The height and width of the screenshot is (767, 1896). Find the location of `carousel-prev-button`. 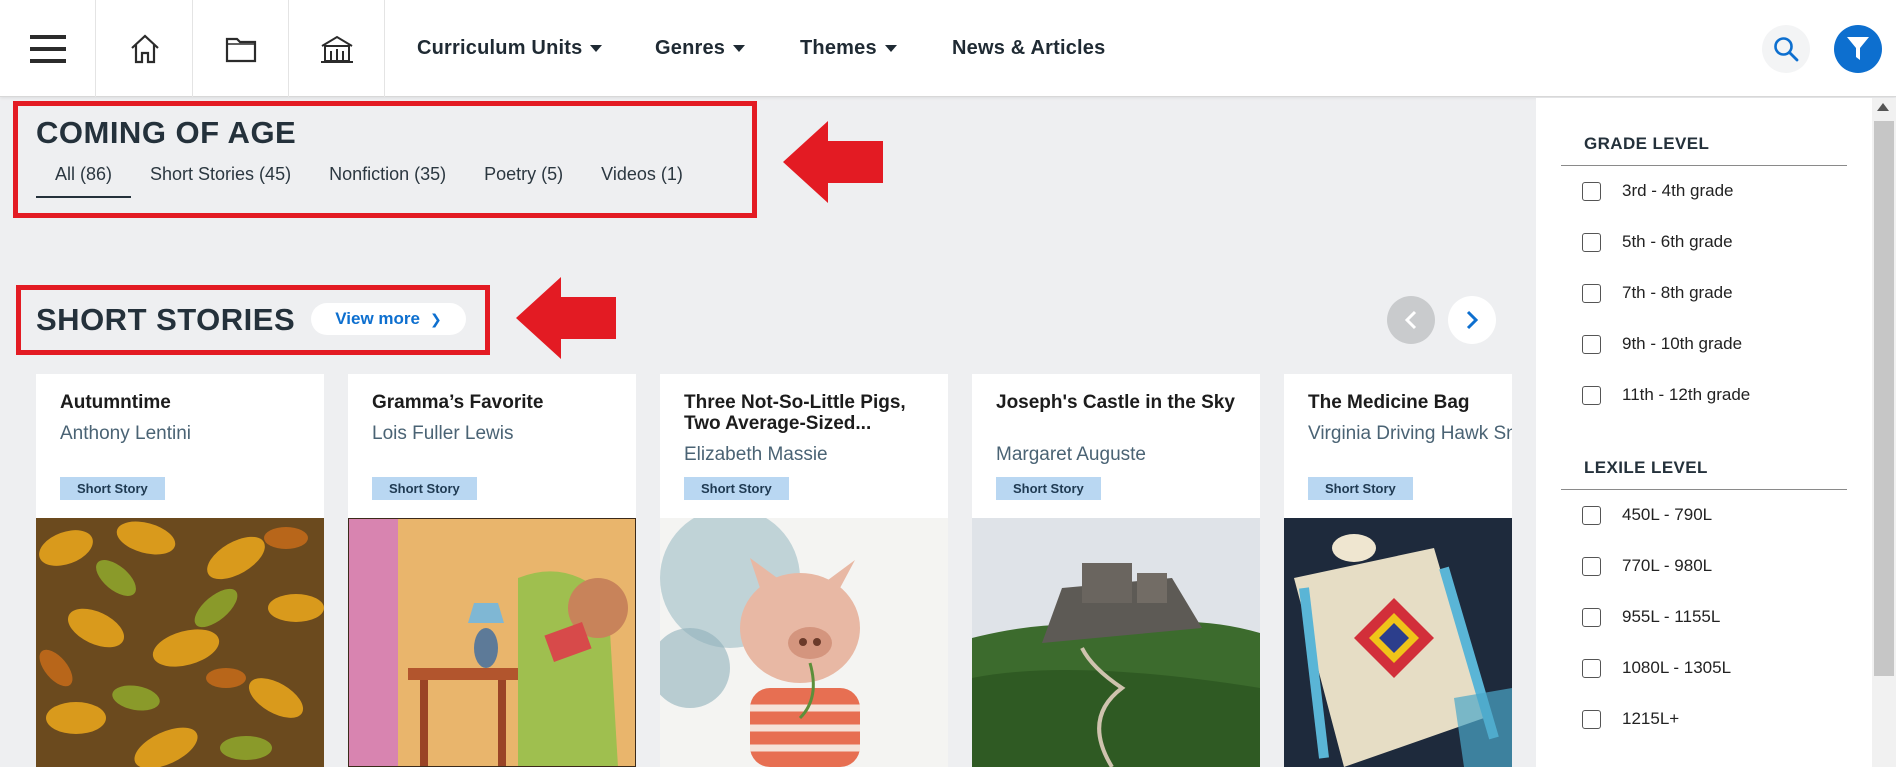

carousel-prev-button is located at coordinates (1411, 320).